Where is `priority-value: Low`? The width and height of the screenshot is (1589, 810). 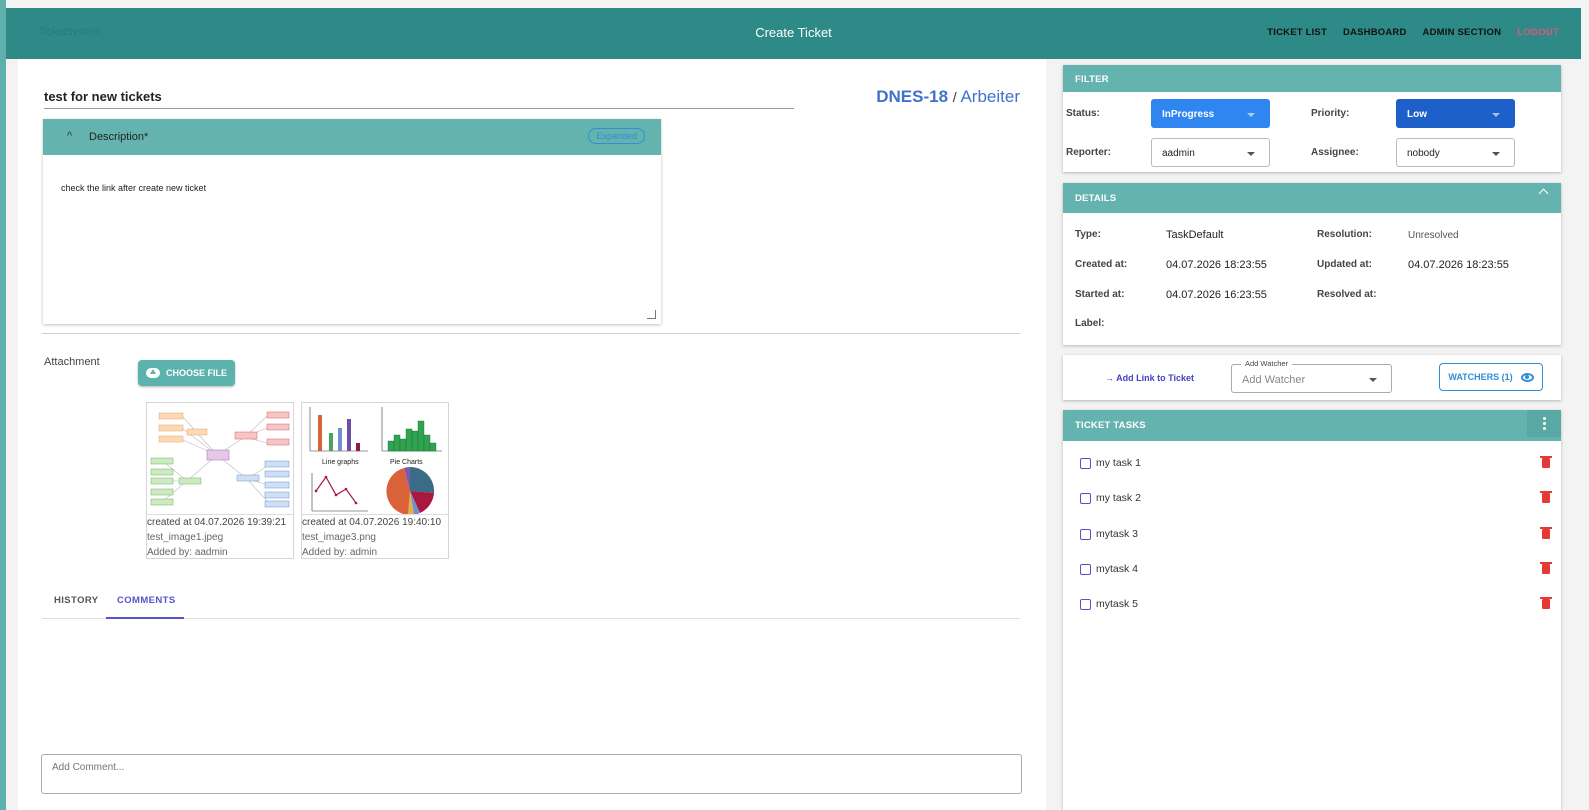
priority-value: Low is located at coordinates (1417, 114).